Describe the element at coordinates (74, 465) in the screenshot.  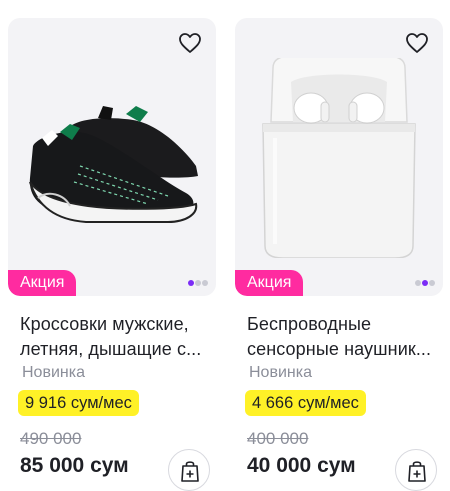
I see `current-price: 85 000 сум` at that location.